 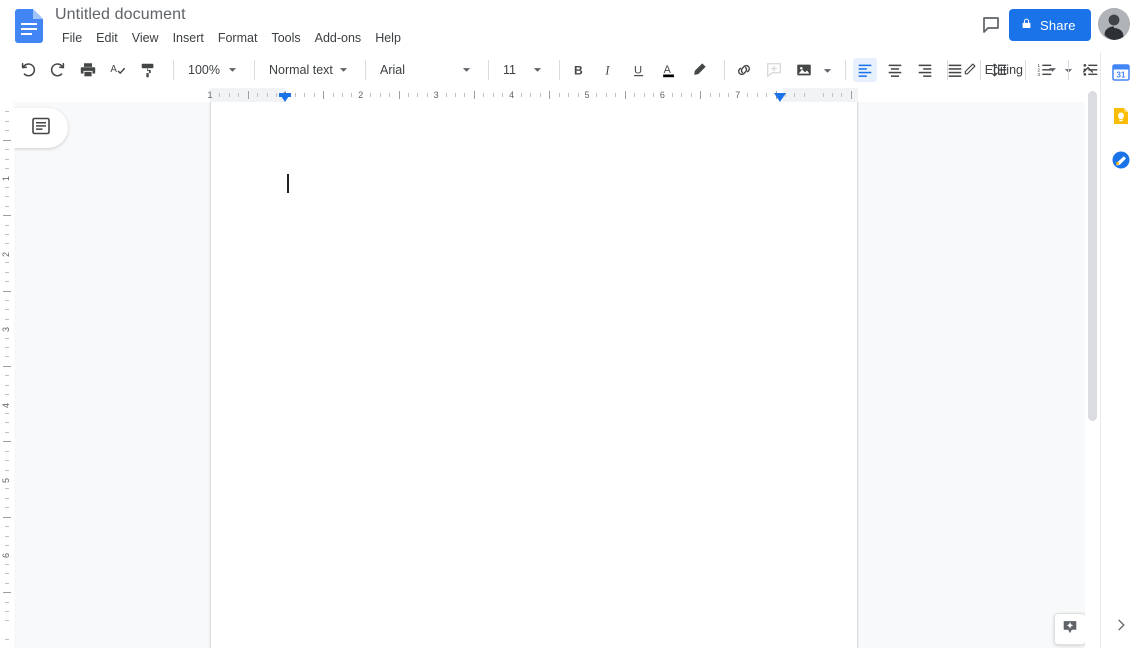 What do you see at coordinates (212, 70) in the screenshot?
I see `zoom-level-selector: 100%` at bounding box center [212, 70].